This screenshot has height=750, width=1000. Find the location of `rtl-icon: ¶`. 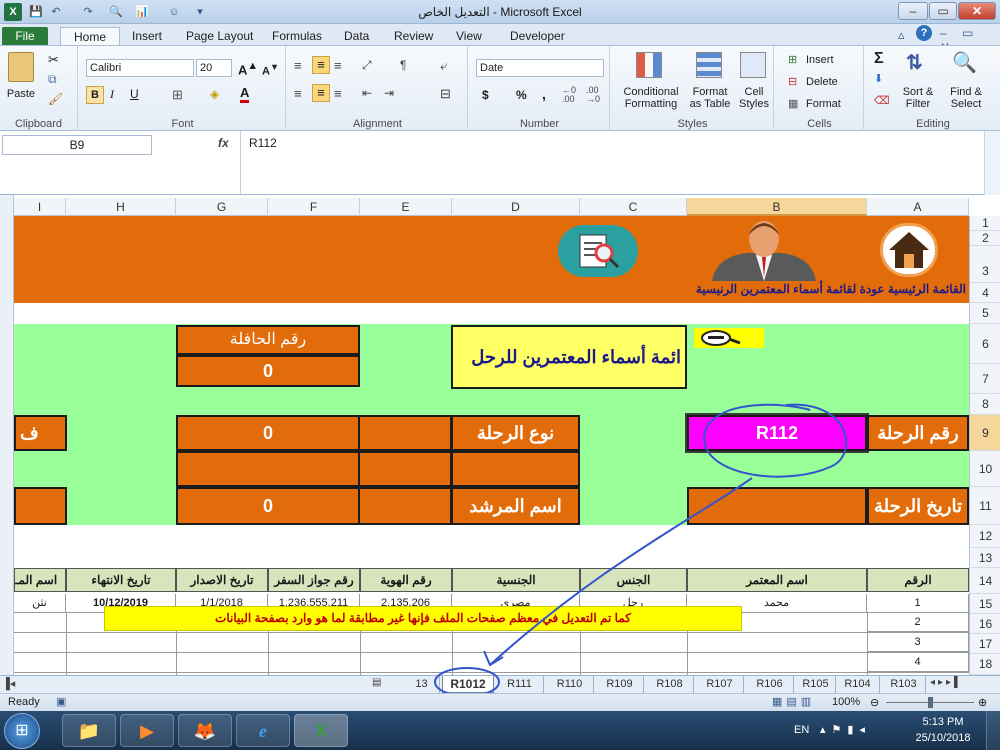

rtl-icon: ¶ is located at coordinates (403, 65).